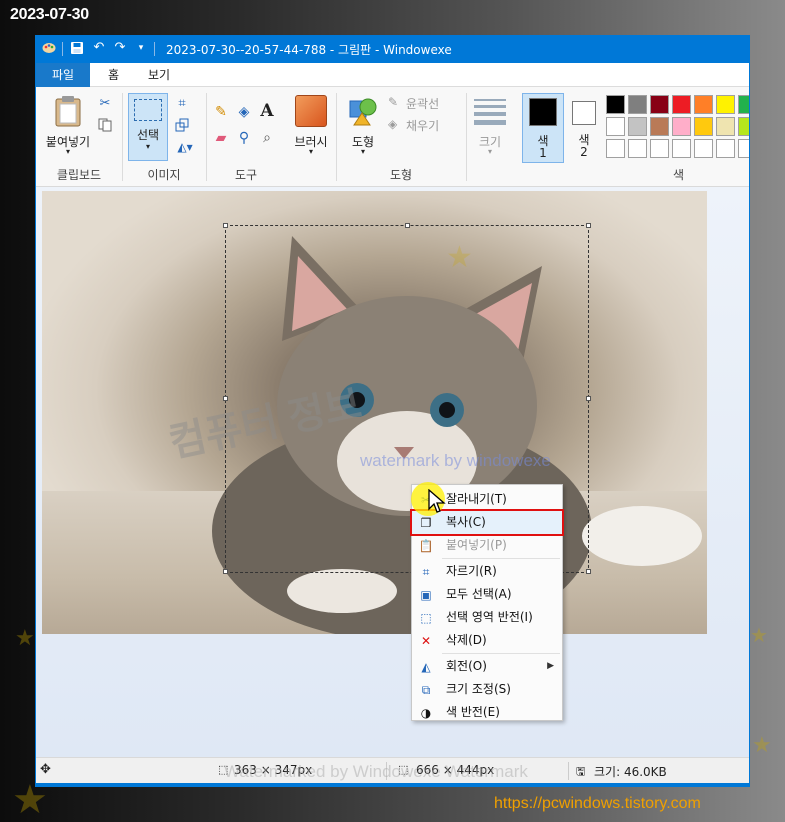 This screenshot has height=822, width=785. What do you see at coordinates (105, 125) in the screenshot?
I see `copy-icon` at bounding box center [105, 125].